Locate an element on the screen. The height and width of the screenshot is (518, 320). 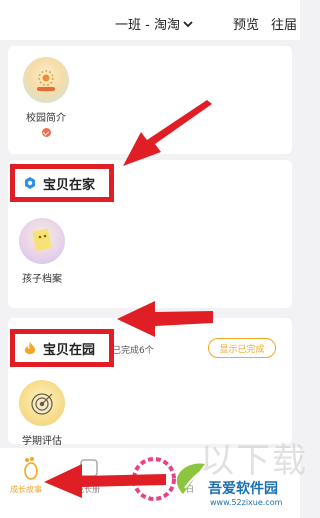
class-name: 一班 - 淘淘 is located at coordinates (147, 25).